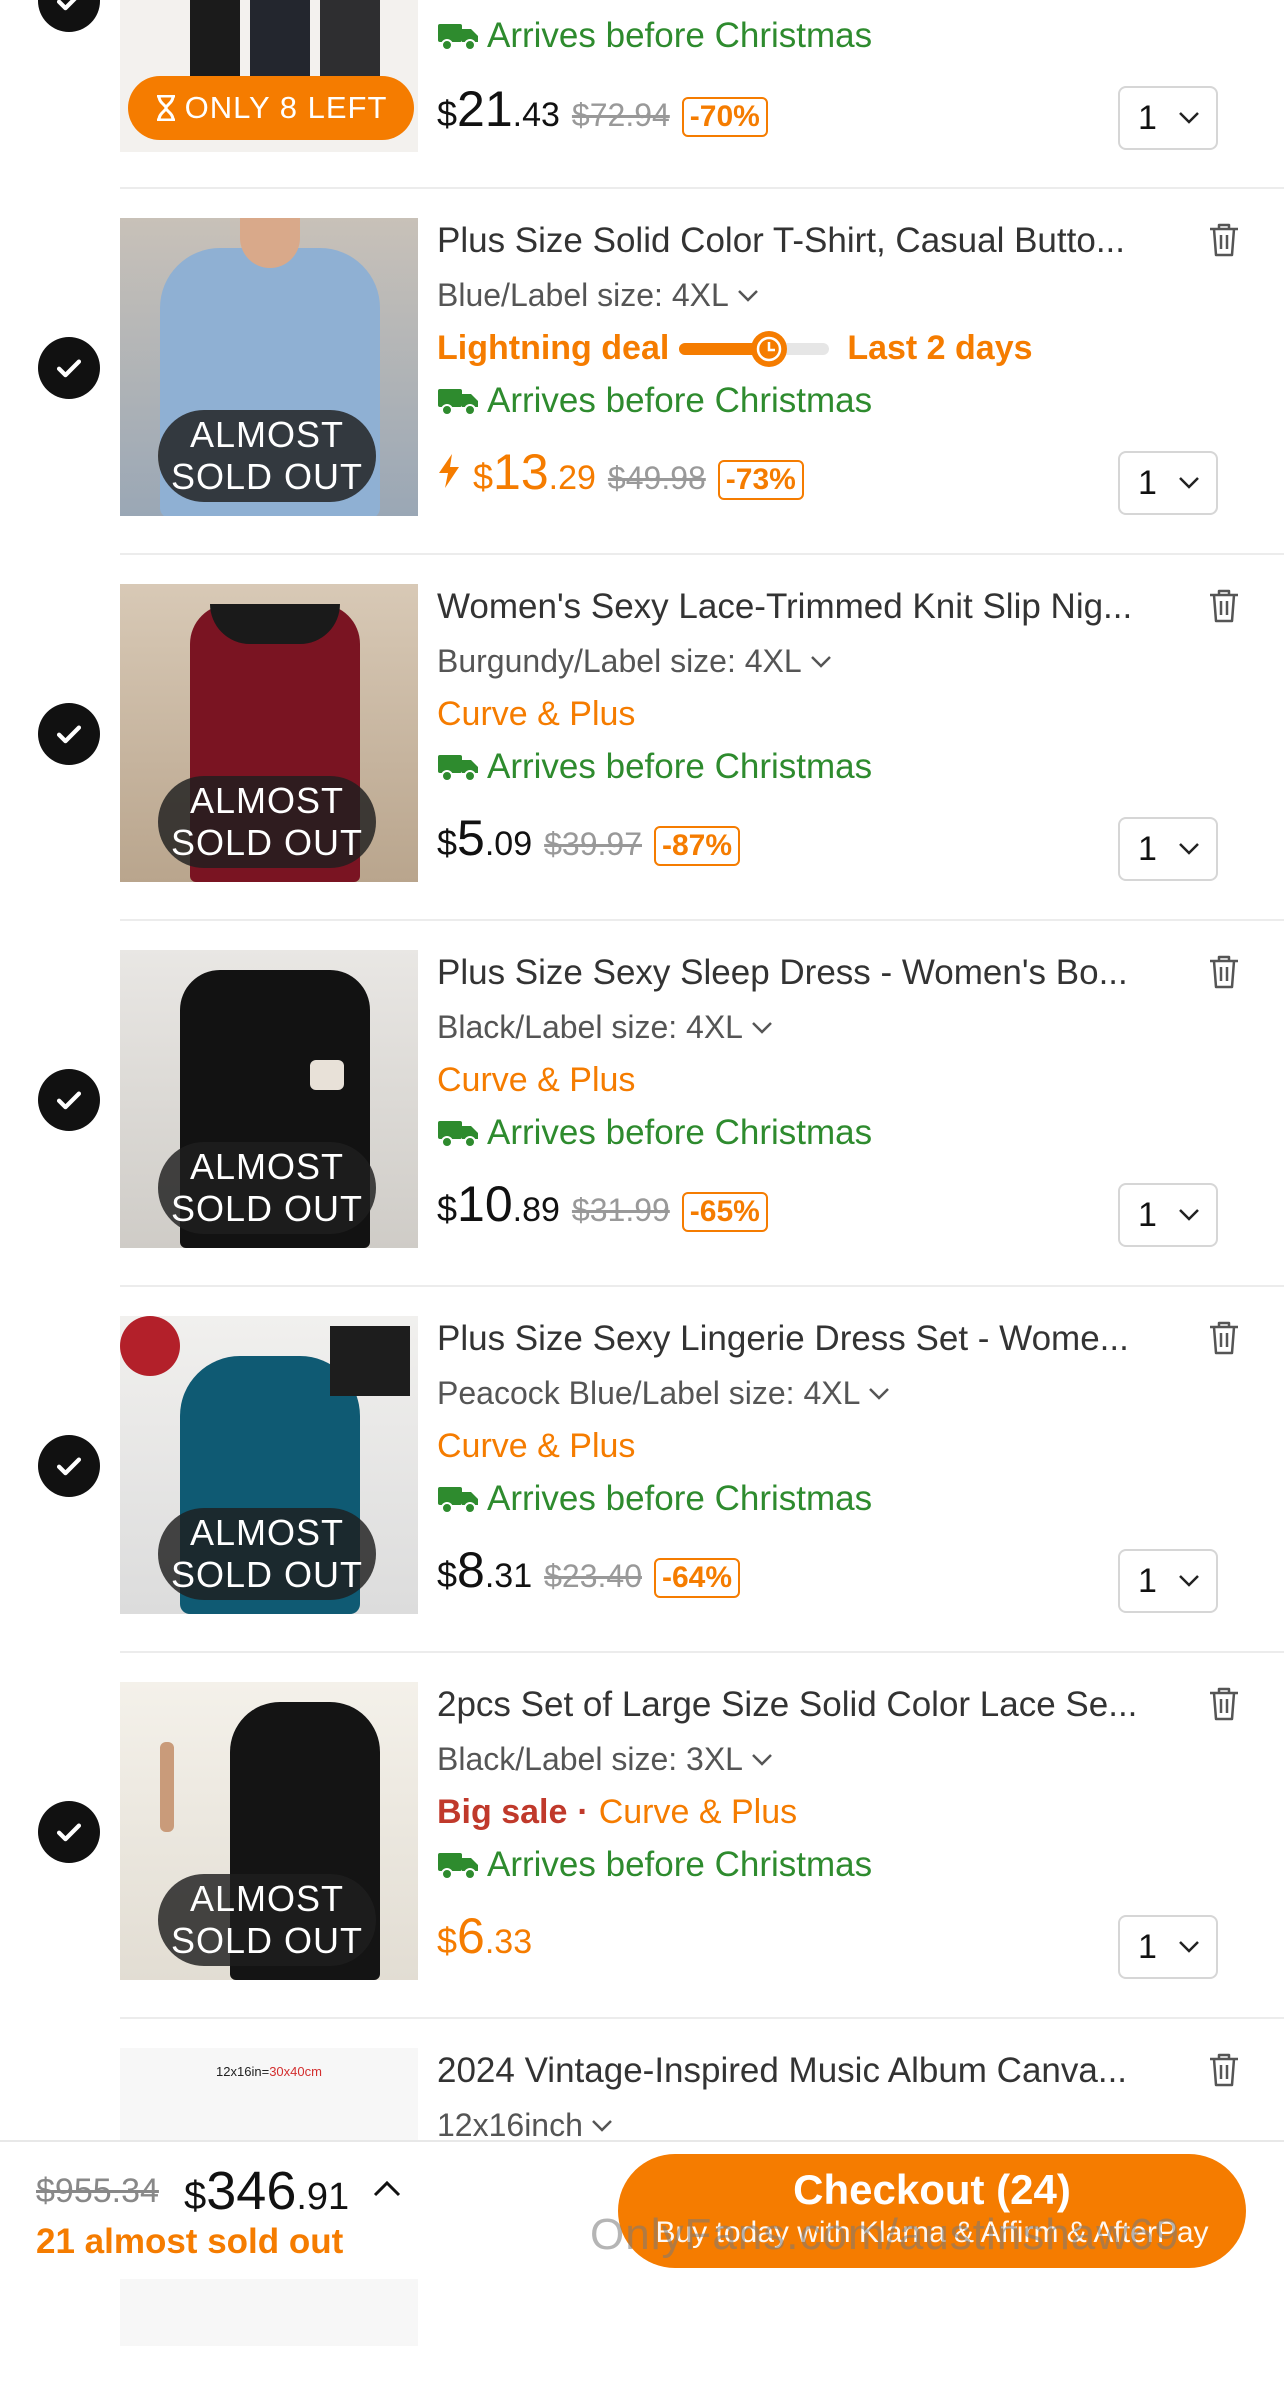 The height and width of the screenshot is (2385, 1284). I want to click on price-row: $5.09 $39.97 -87%, so click(589, 838).